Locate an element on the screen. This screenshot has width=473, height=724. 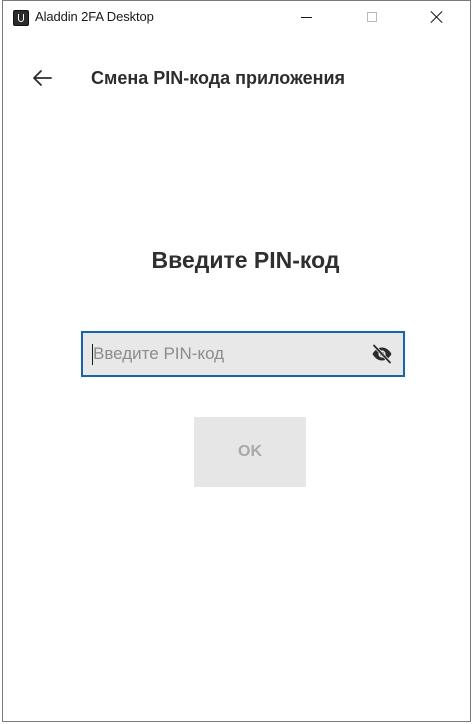
maximize-icon is located at coordinates (372, 17).